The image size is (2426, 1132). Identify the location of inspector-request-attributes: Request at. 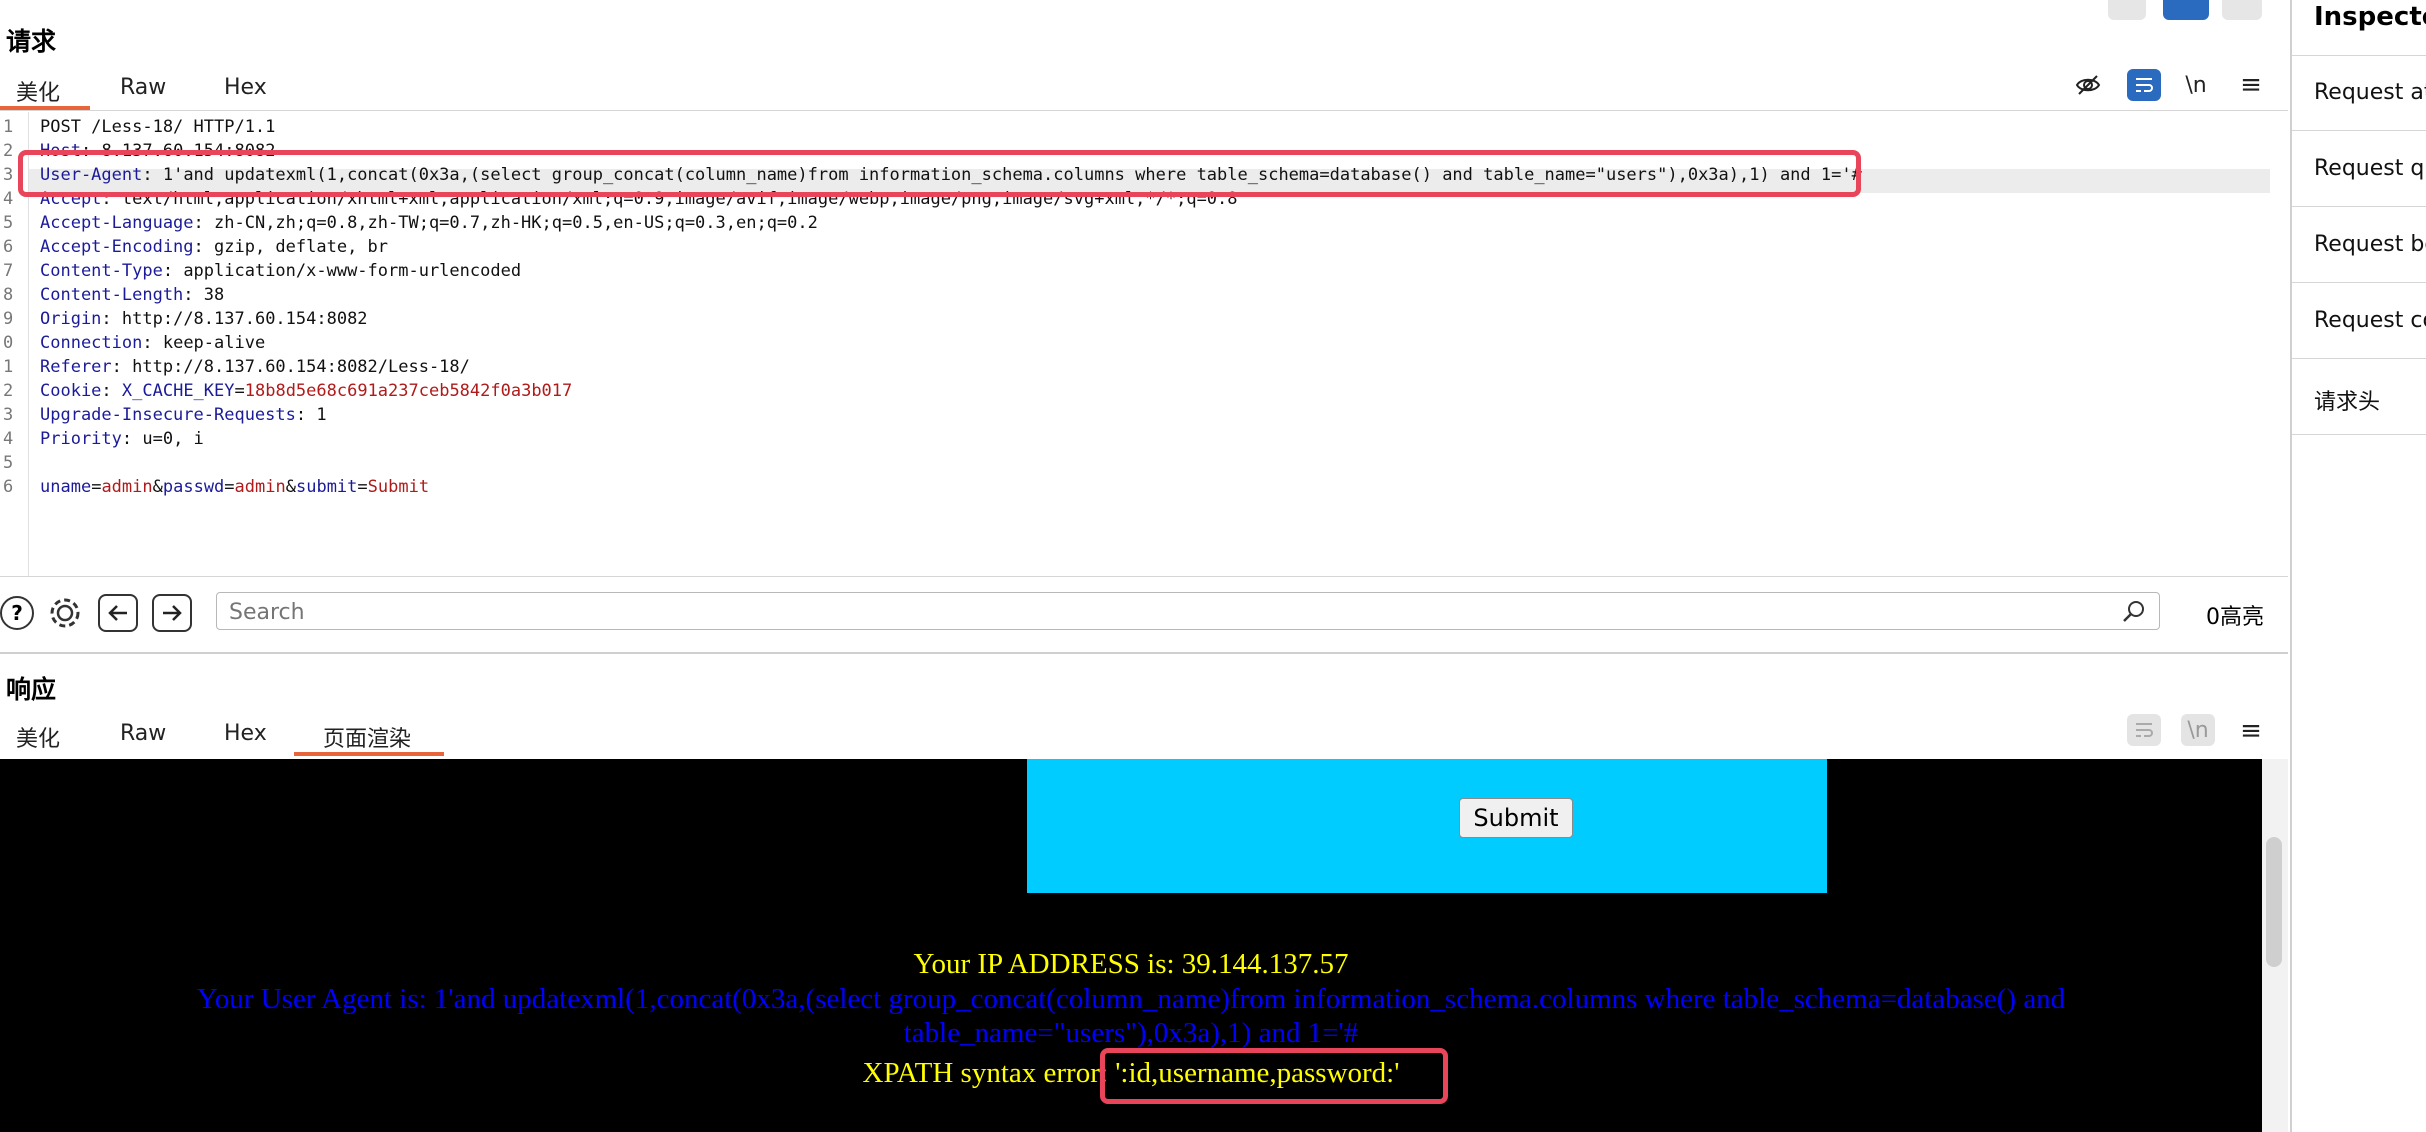
(2370, 92).